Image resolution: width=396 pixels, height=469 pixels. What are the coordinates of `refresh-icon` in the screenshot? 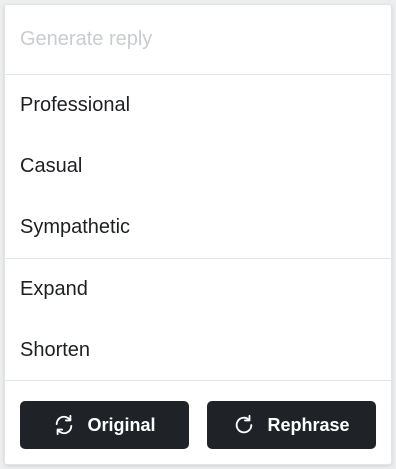 It's located at (244, 425).